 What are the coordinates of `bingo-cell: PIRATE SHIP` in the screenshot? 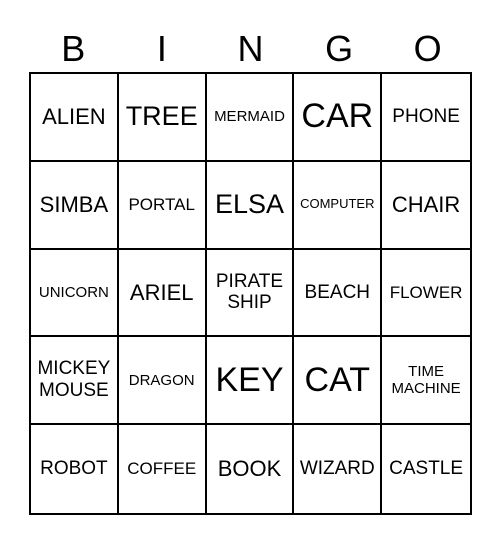 It's located at (250, 293).